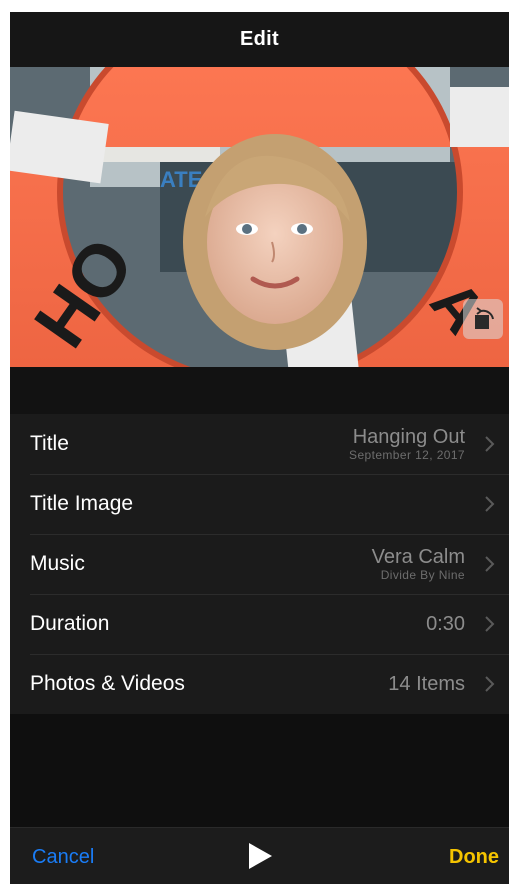 This screenshot has width=519, height=884. I want to click on row-value: Vera Calm Divide By Nine, so click(418, 564).